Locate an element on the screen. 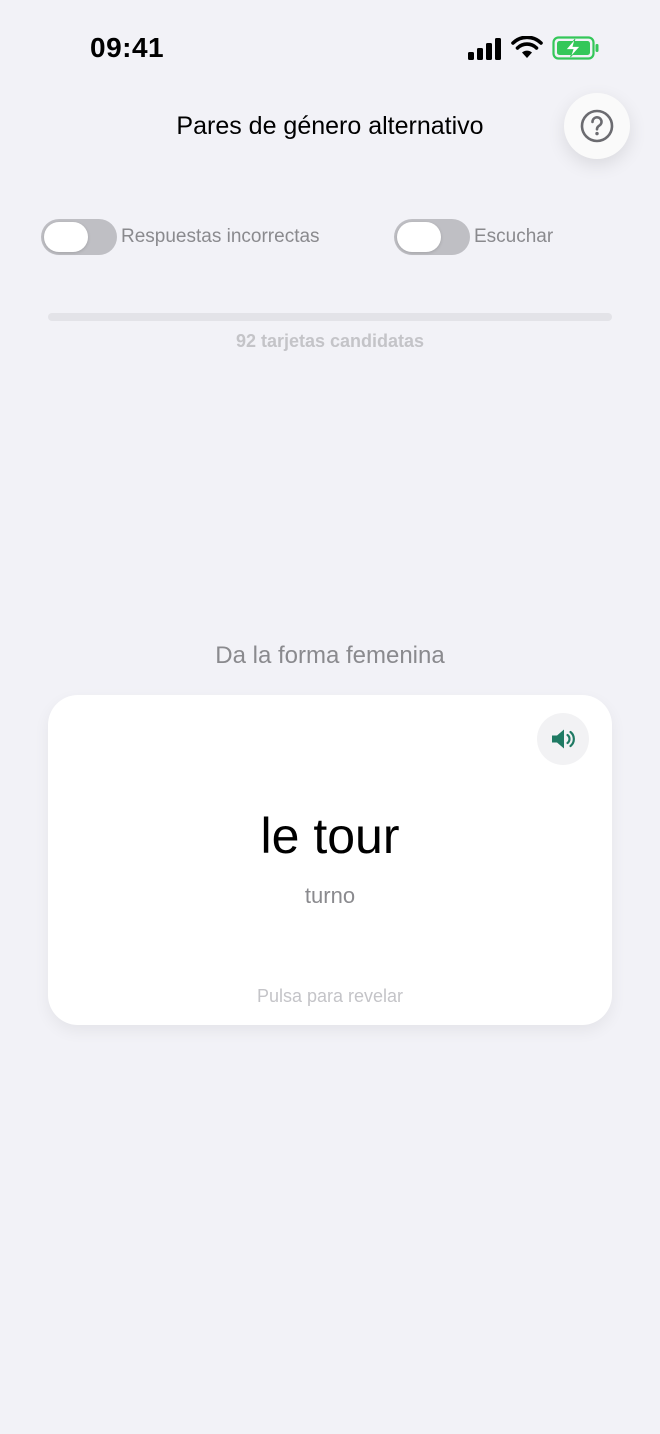  wifi-icon is located at coordinates (527, 47).